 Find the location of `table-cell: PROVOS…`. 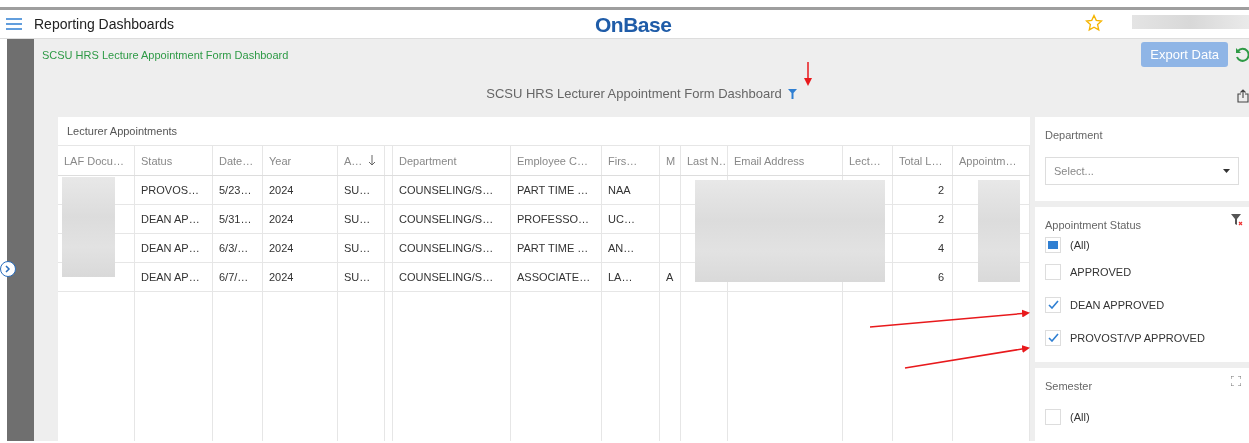

table-cell: PROVOS… is located at coordinates (174, 190).